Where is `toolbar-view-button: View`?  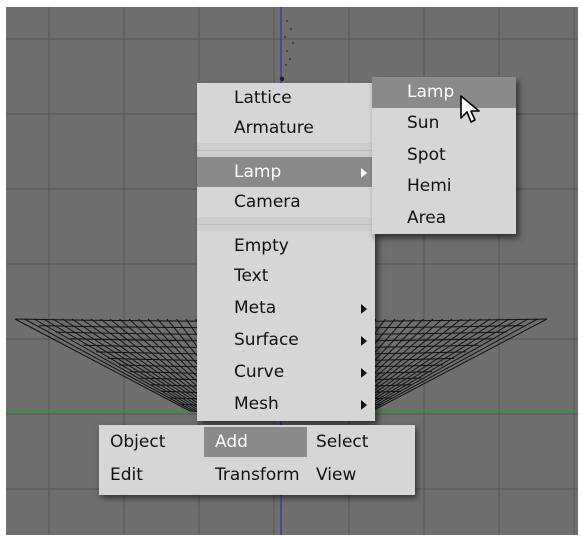
toolbar-view-button: View is located at coordinates (355, 475).